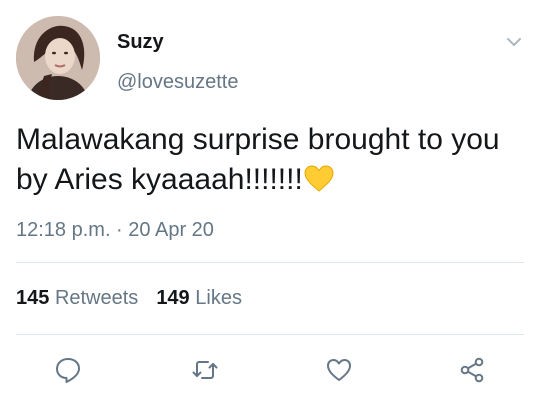  What do you see at coordinates (96, 298) in the screenshot?
I see `retweets-label: Retweets` at bounding box center [96, 298].